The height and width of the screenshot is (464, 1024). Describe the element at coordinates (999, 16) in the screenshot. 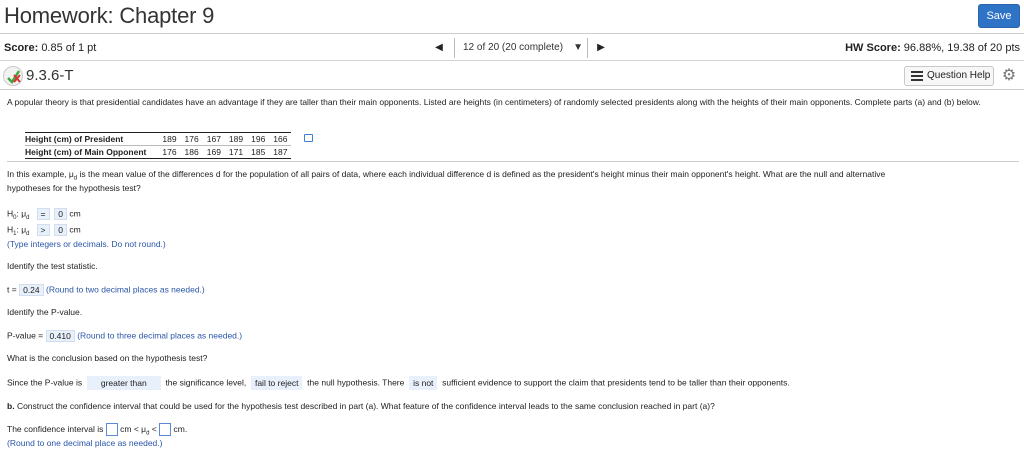

I see `save-button: Save` at that location.